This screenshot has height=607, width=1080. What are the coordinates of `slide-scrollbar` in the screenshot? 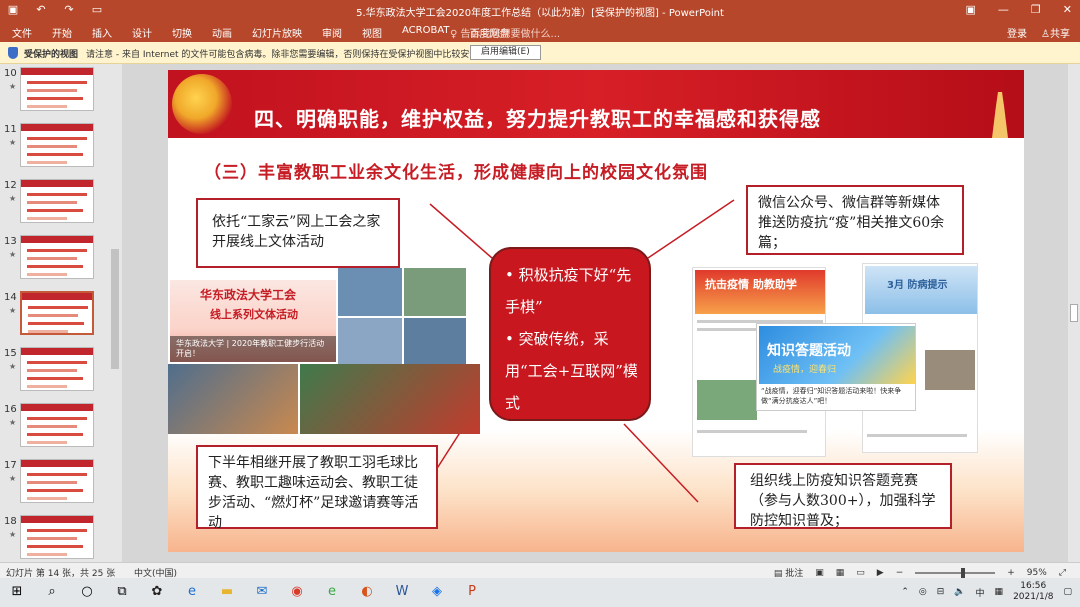 It's located at (1074, 313).